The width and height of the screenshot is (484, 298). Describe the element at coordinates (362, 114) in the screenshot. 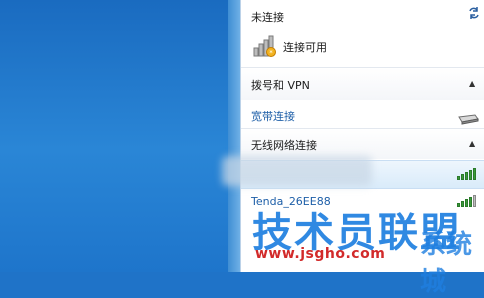

I see `broadband-connection-item: 宽带连接` at that location.